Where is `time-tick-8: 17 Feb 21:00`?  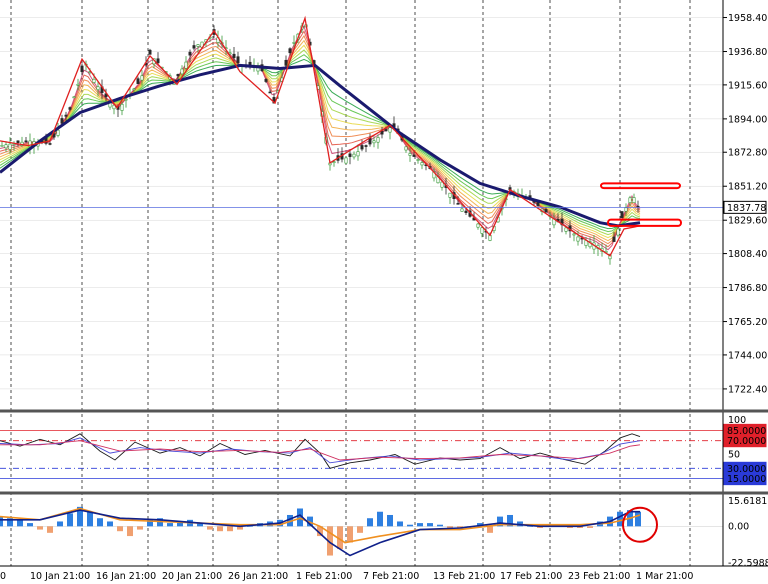
time-tick-8: 17 Feb 21:00 is located at coordinates (531, 576).